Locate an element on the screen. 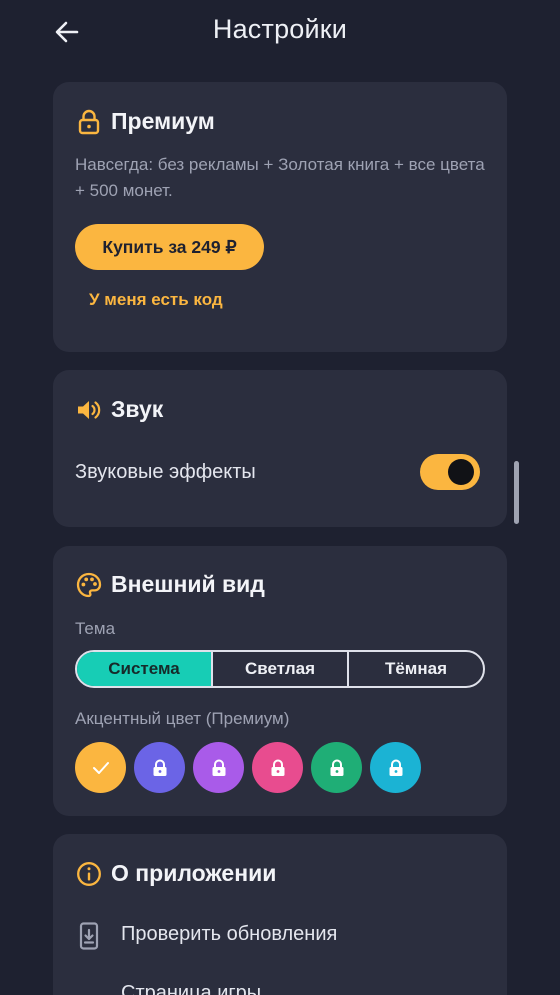 The image size is (560, 995). accent-color-label: Акцентный цвет (Премиум) is located at coordinates (182, 718).